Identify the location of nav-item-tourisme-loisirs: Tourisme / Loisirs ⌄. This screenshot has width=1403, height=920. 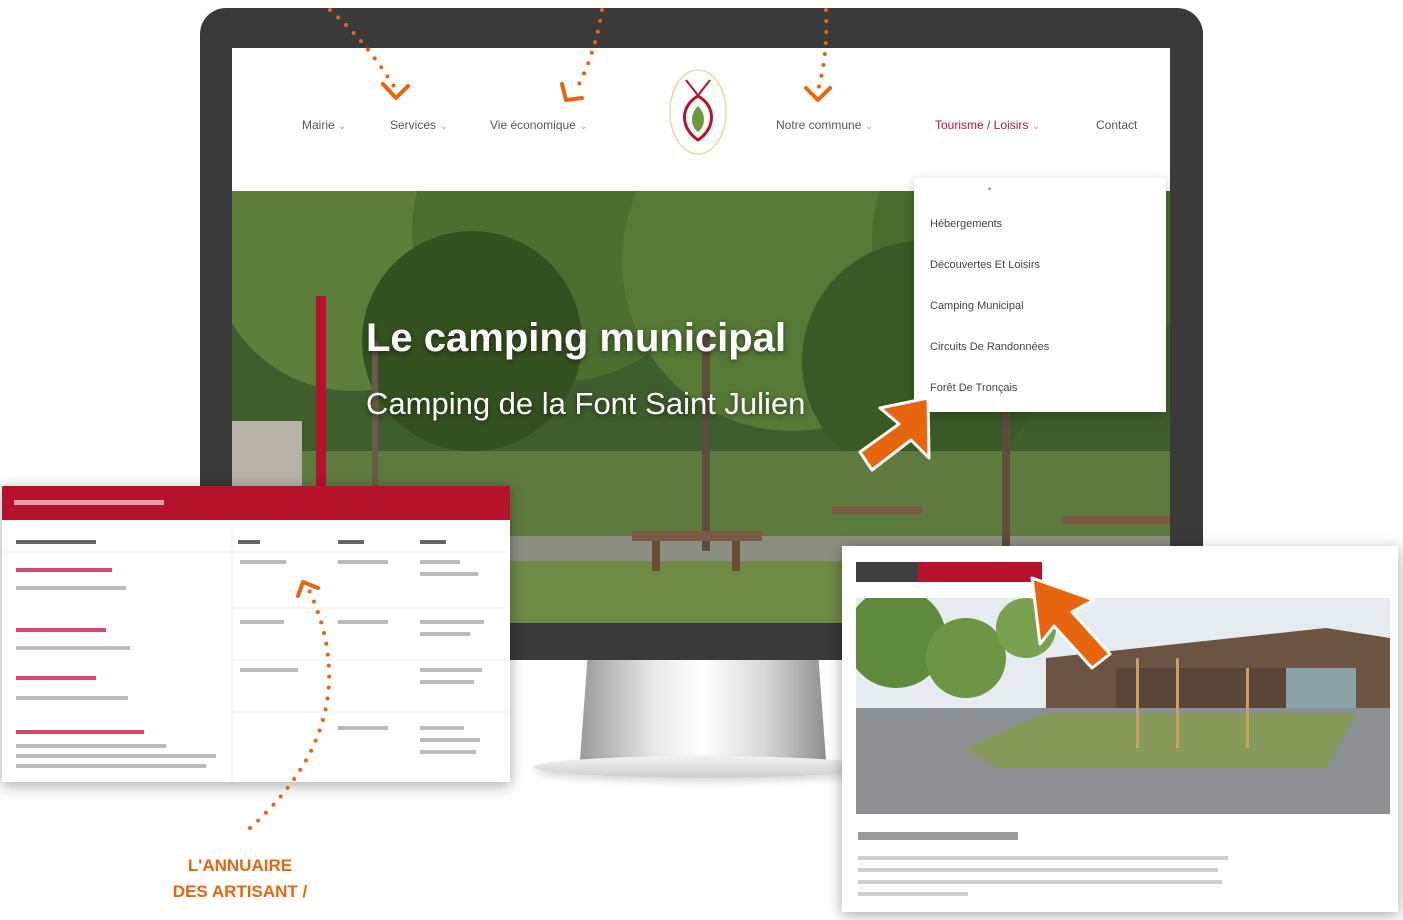
(987, 125).